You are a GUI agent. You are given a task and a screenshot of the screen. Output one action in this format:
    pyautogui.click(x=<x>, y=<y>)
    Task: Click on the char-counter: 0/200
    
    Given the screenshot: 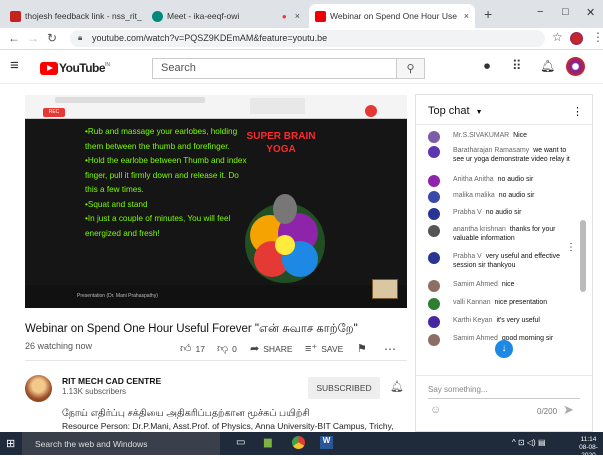 What is the action you would take?
    pyautogui.click(x=547, y=411)
    